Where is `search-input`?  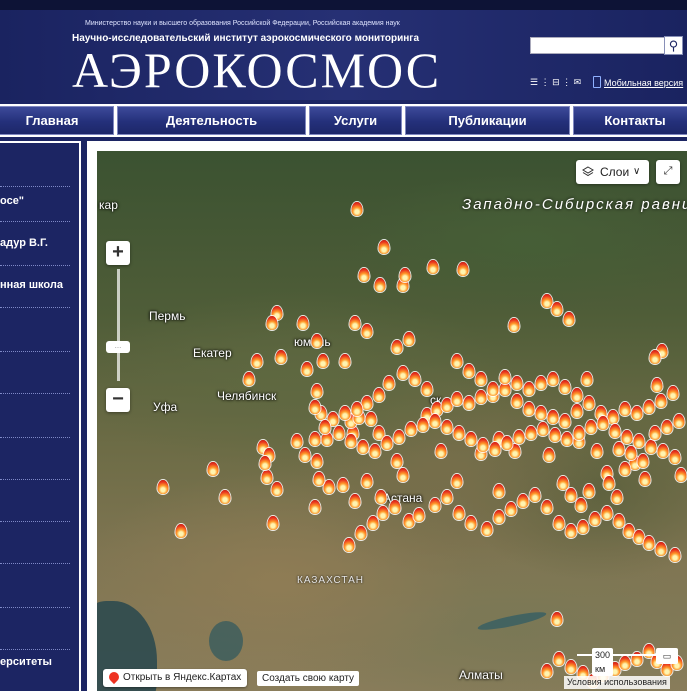 search-input is located at coordinates (597, 45).